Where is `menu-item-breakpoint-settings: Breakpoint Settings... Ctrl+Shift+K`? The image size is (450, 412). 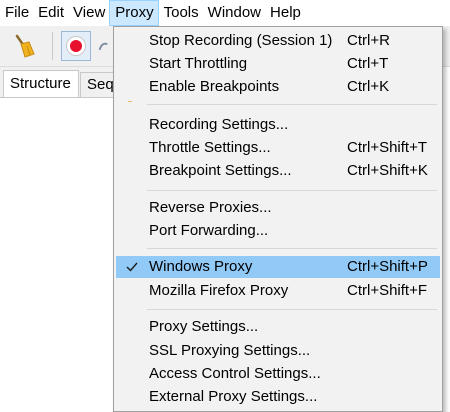 menu-item-breakpoint-settings: Breakpoint Settings... Ctrl+Shift+K is located at coordinates (278, 171).